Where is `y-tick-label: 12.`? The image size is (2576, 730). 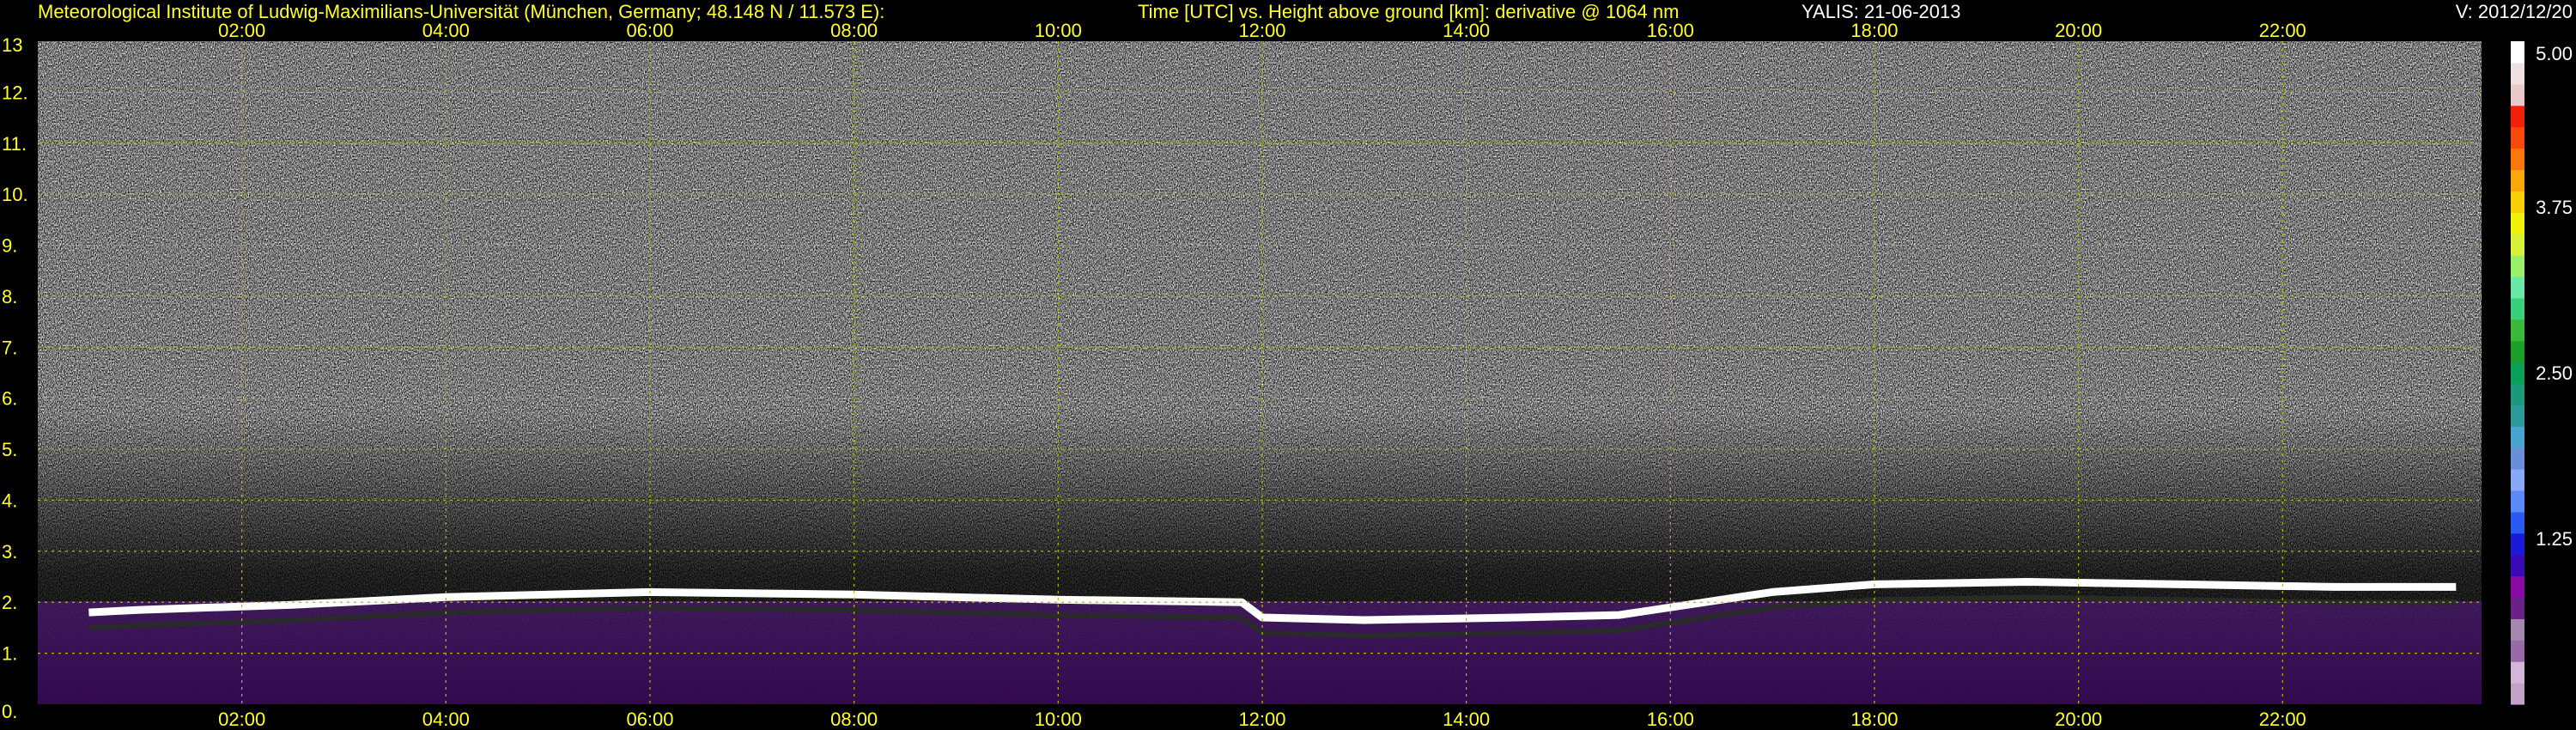 y-tick-label: 12. is located at coordinates (15, 92).